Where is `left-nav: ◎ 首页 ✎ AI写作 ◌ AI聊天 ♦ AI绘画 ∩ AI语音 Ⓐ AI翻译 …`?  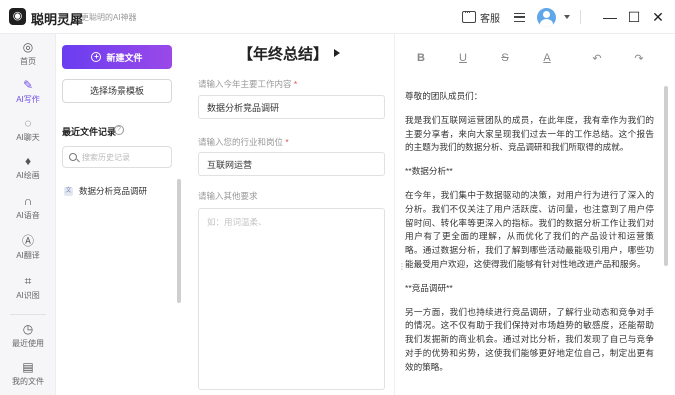 left-nav: ◎ 首页 ✎ AI写作 ◌ AI聊天 ♦ AI绘画 ∩ AI语音 Ⓐ AI翻译 … is located at coordinates (28, 214).